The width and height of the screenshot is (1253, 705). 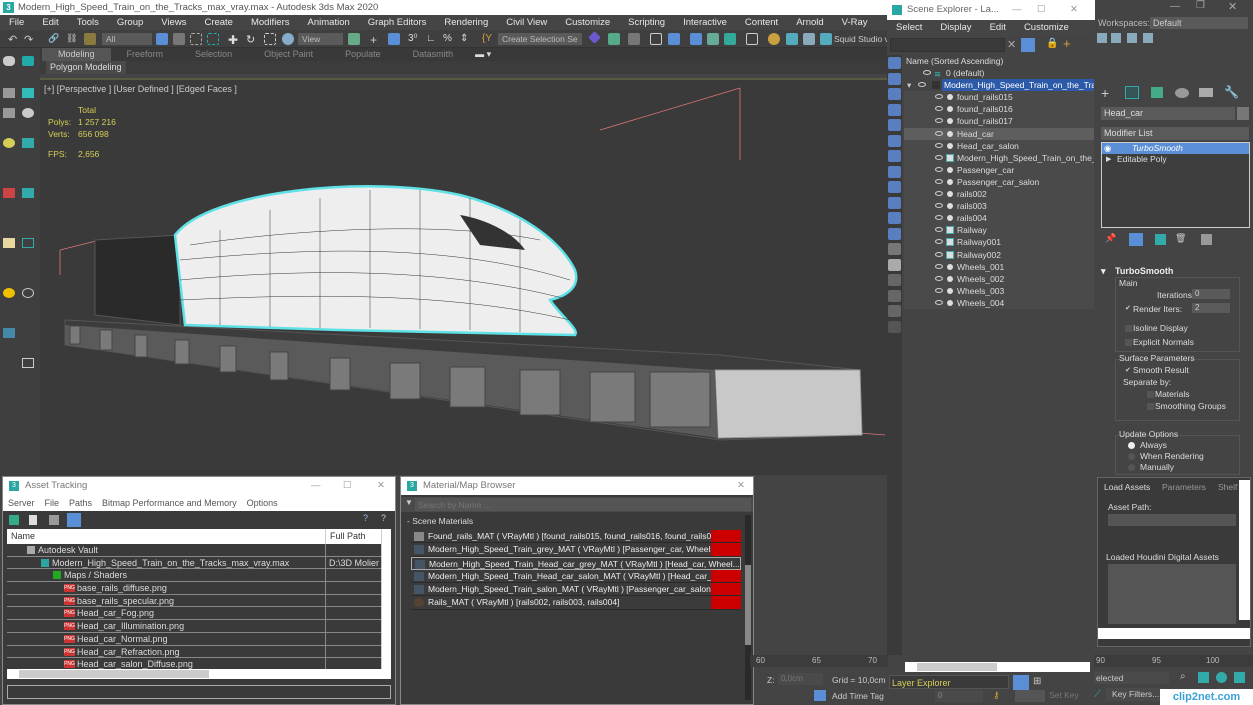 What do you see at coordinates (1028, 45) in the screenshot?
I see `filter-icon` at bounding box center [1028, 45].